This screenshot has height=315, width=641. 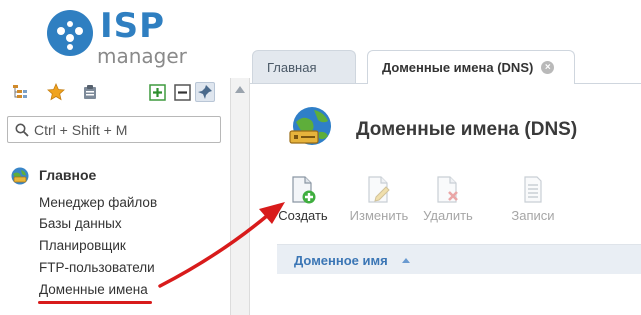 I want to click on logo-text-secondary: manager, so click(x=142, y=56).